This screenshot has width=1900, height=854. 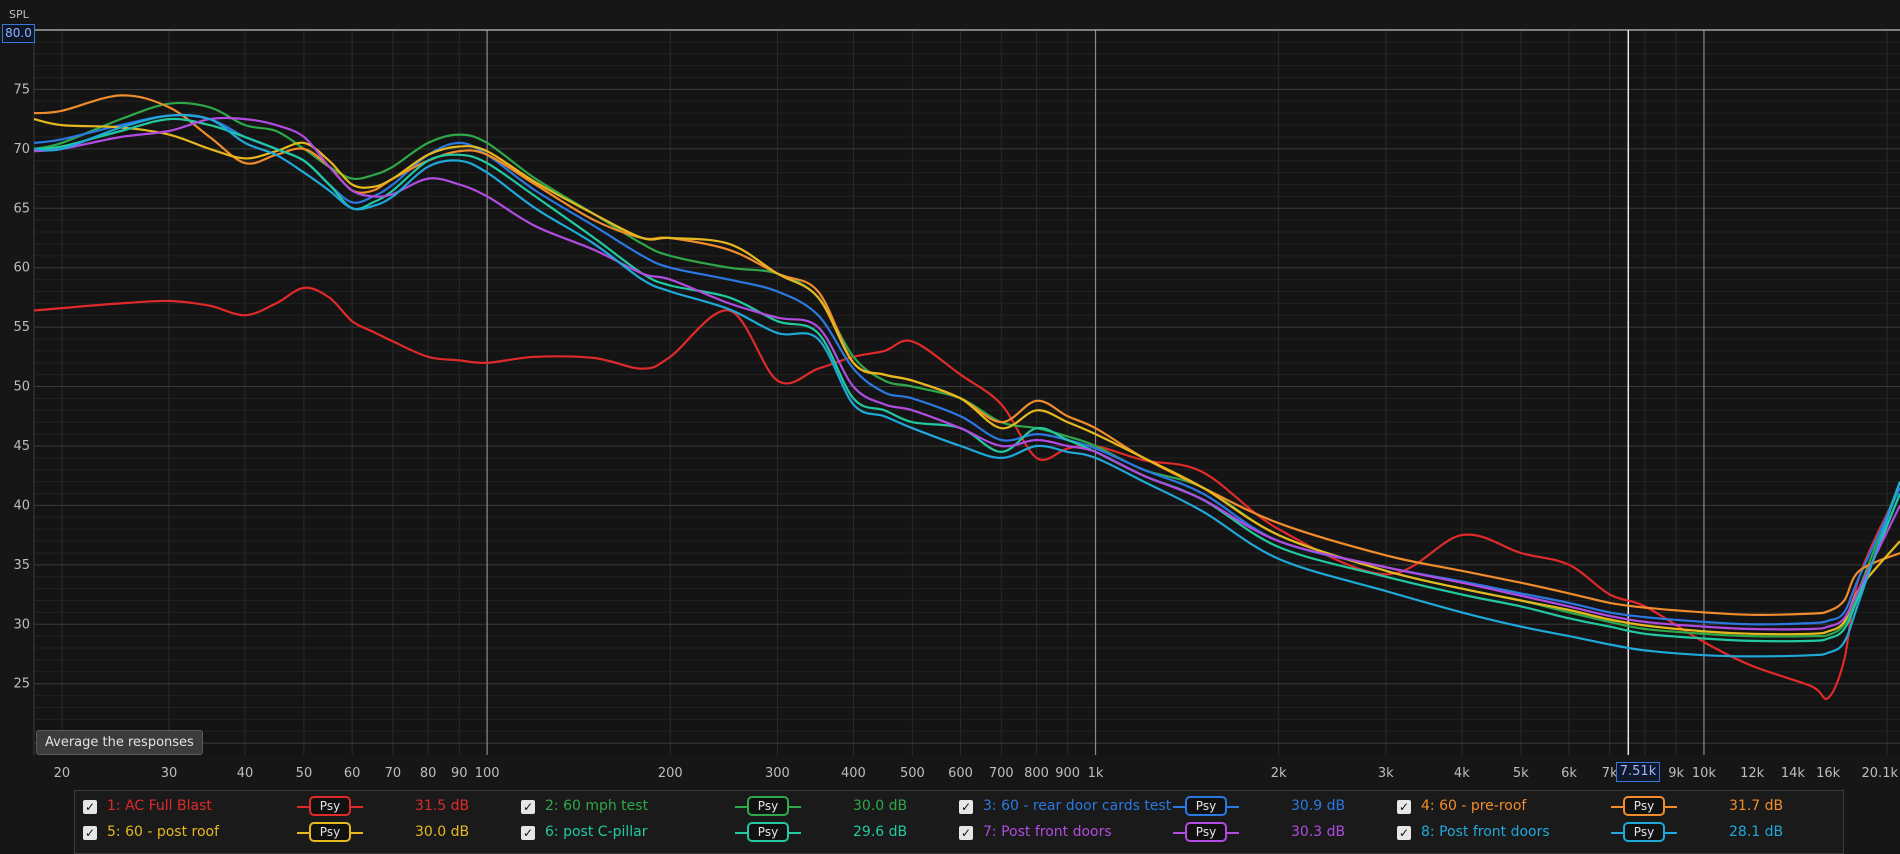 I want to click on x-tick-label: 1k, so click(x=1096, y=773).